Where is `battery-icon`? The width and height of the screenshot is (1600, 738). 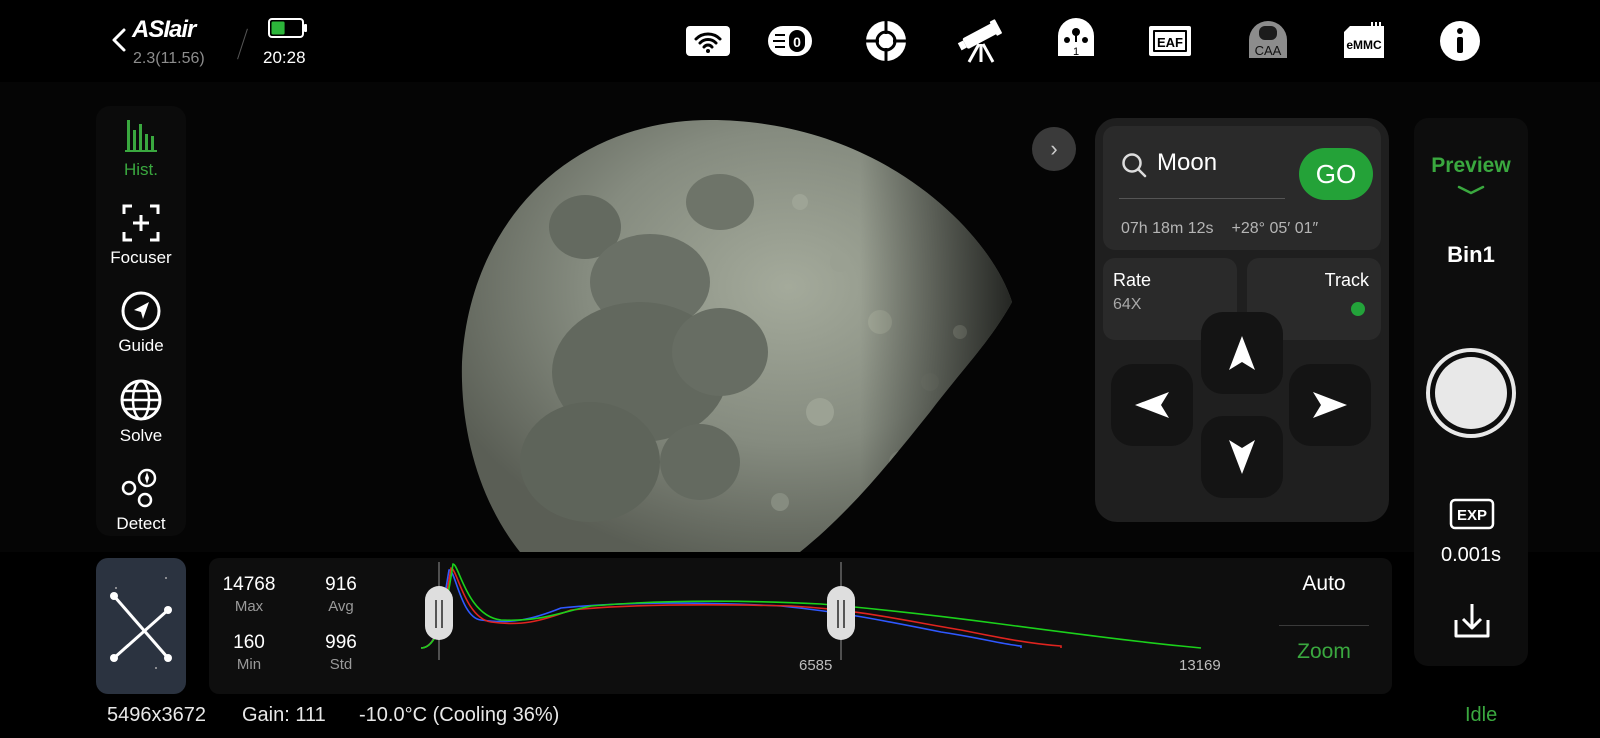
battery-icon is located at coordinates (287, 28).